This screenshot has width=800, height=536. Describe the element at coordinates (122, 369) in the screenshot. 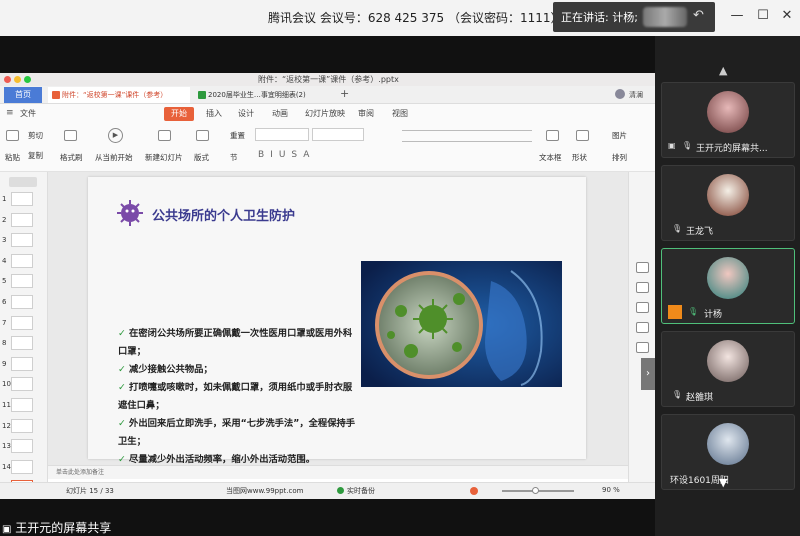

I see `check-icon: ✓` at that location.